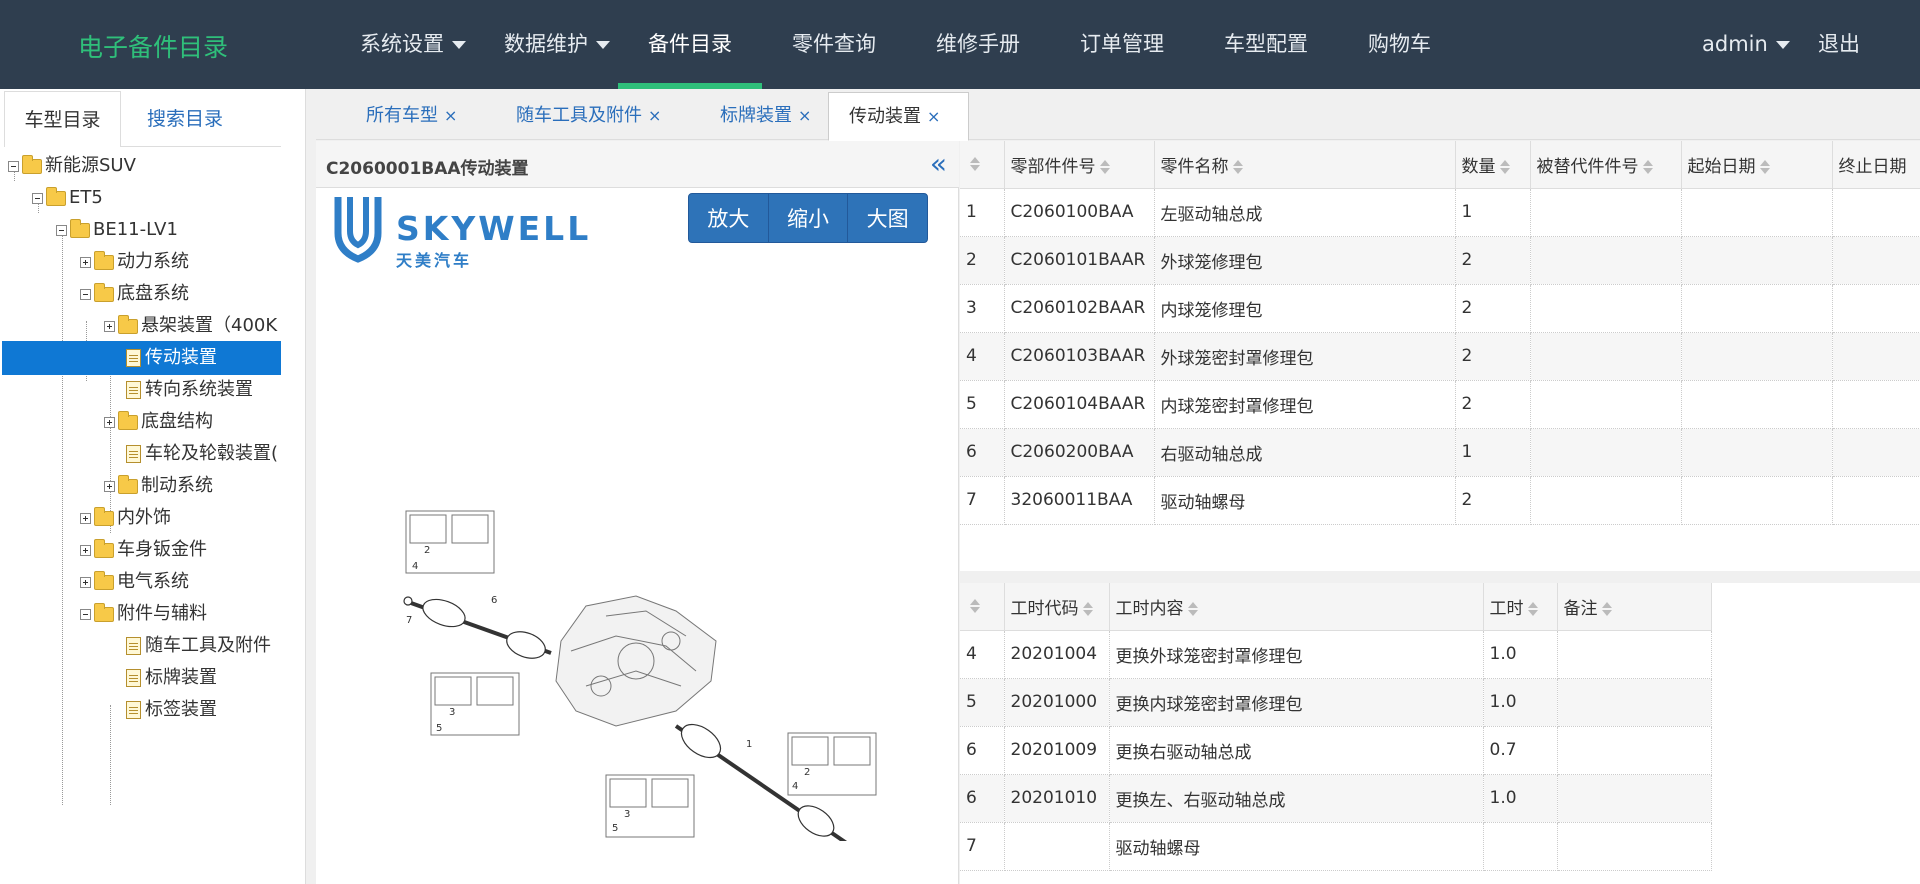 Image resolution: width=1920 pixels, height=884 pixels. Describe the element at coordinates (143, 166) in the screenshot. I see `tree-node-suv: 新能源SUV` at that location.